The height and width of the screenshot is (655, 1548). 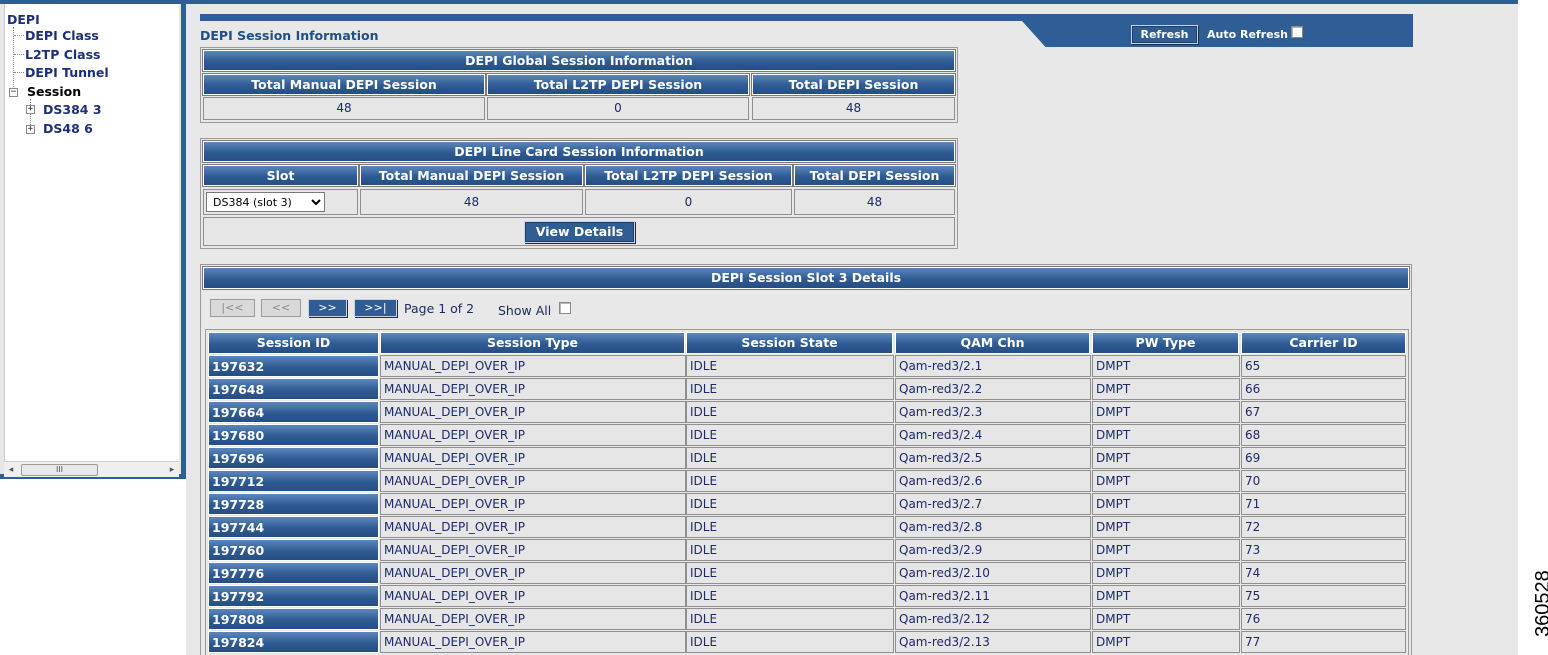 What do you see at coordinates (471, 175) in the screenshot?
I see `linecard-col-manual: Total Manual DEPI Session` at bounding box center [471, 175].